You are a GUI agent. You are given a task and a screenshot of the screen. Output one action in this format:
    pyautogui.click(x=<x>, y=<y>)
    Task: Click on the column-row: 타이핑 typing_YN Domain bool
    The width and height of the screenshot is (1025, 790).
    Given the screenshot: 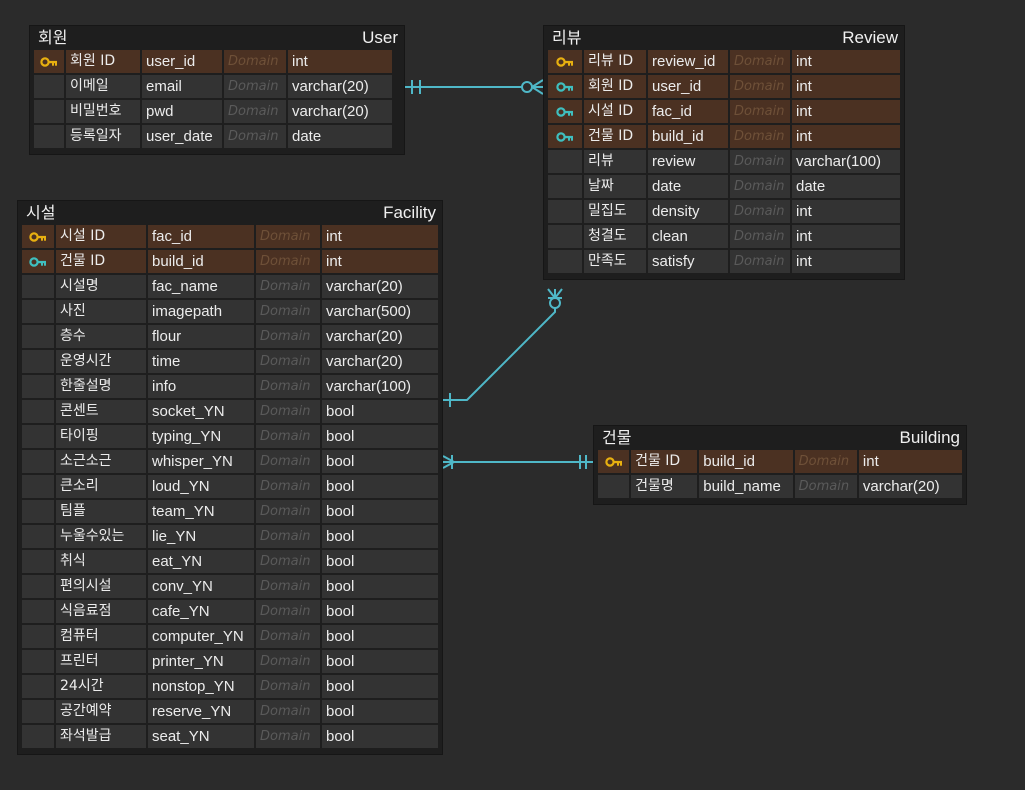 What is the action you would take?
    pyautogui.click(x=230, y=436)
    